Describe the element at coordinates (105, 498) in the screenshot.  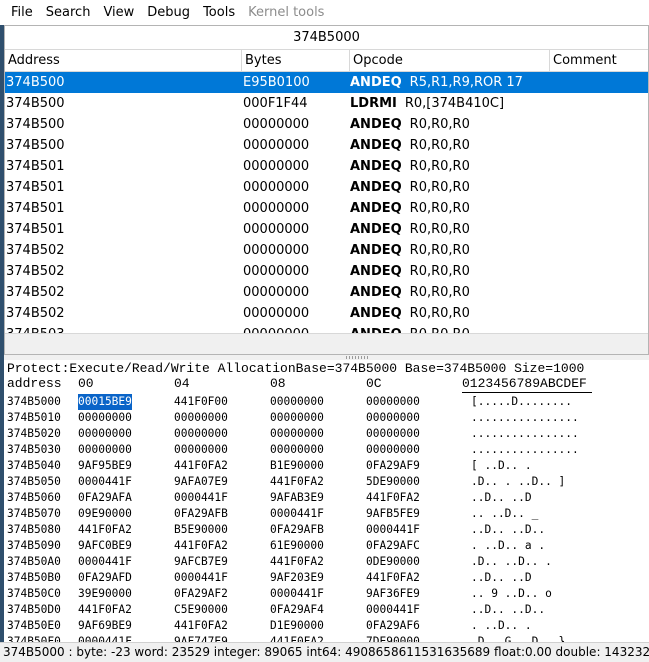
I see `hex-cell: 0FA29AFA` at that location.